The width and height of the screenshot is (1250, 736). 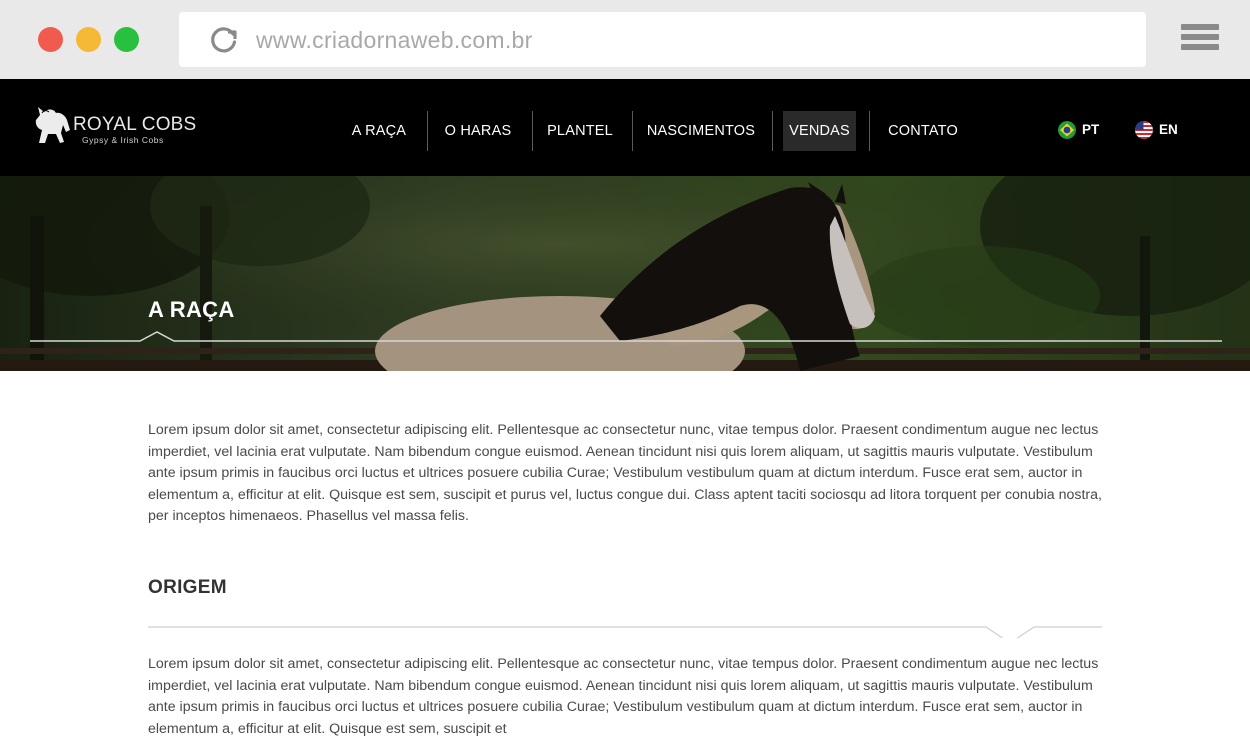 What do you see at coordinates (478, 131) in the screenshot?
I see `nav-item-o-haras: O HARAS` at bounding box center [478, 131].